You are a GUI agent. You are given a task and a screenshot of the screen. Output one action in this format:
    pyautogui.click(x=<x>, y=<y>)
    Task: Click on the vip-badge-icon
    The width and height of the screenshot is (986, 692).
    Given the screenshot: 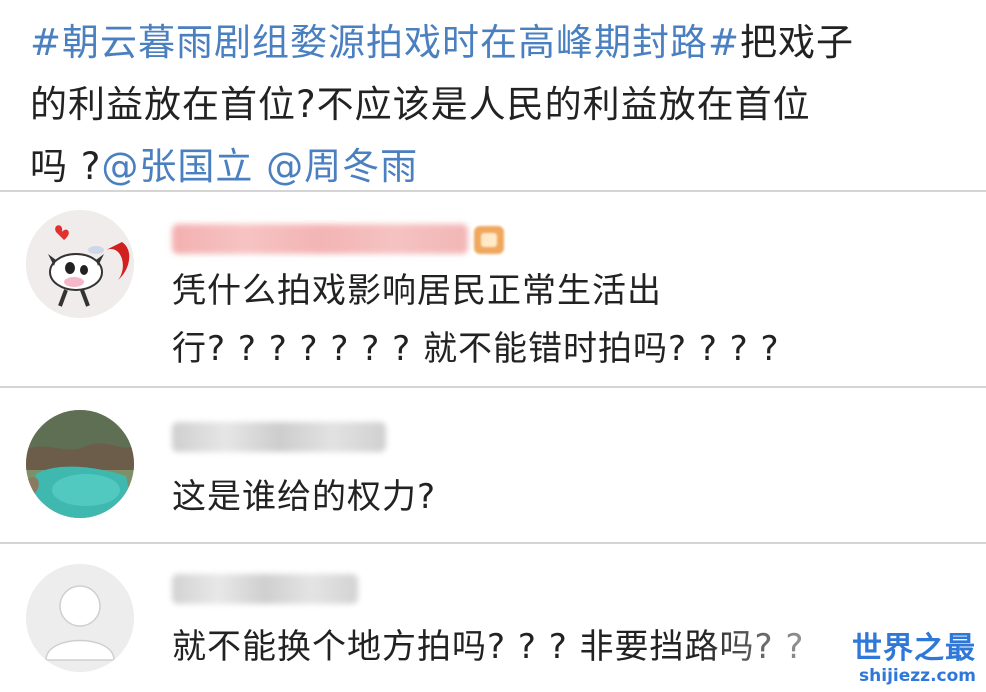 What is the action you would take?
    pyautogui.click(x=489, y=240)
    